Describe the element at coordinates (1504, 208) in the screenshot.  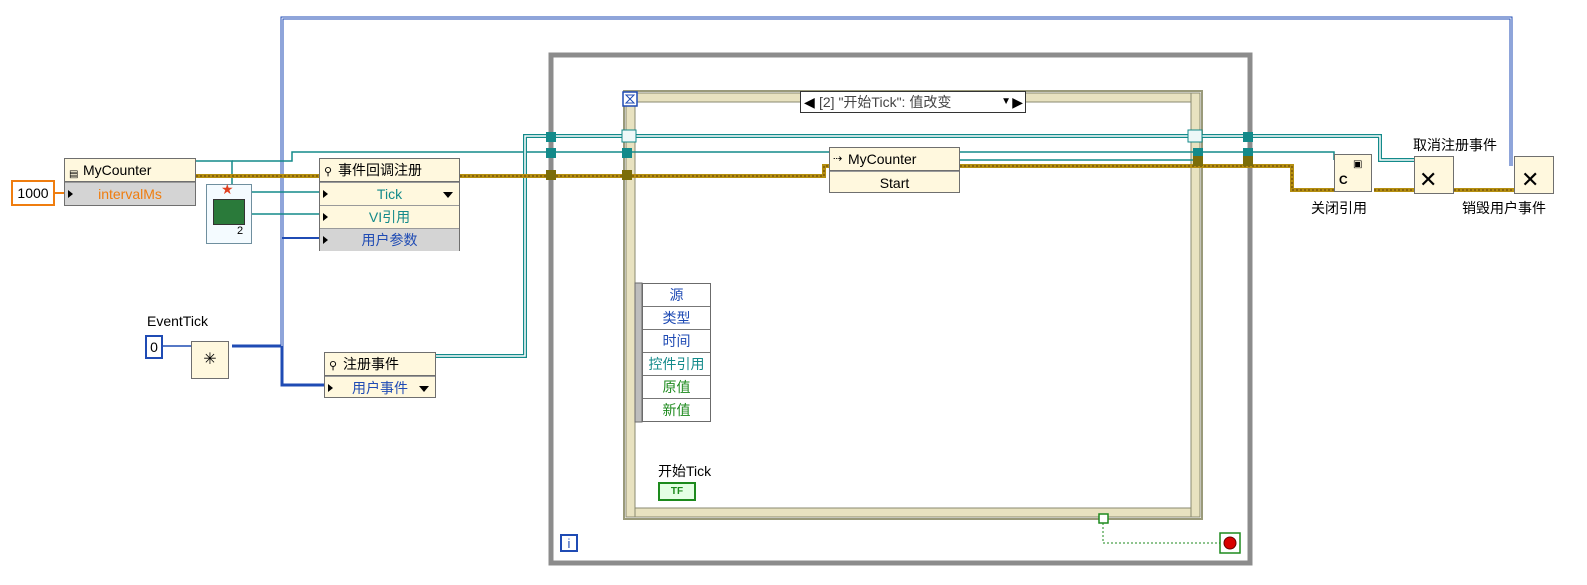
I see `destroy-user-event-label: 销毁用户事件` at that location.